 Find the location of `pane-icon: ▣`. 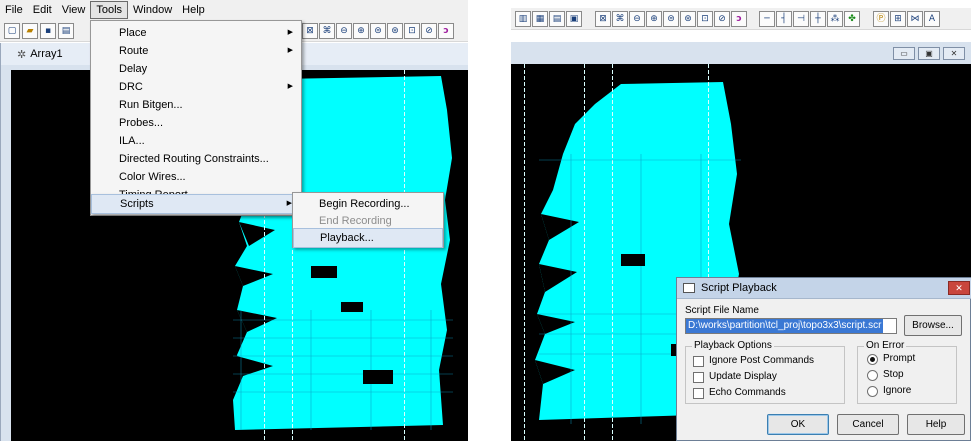

pane-icon: ▣ is located at coordinates (574, 19).